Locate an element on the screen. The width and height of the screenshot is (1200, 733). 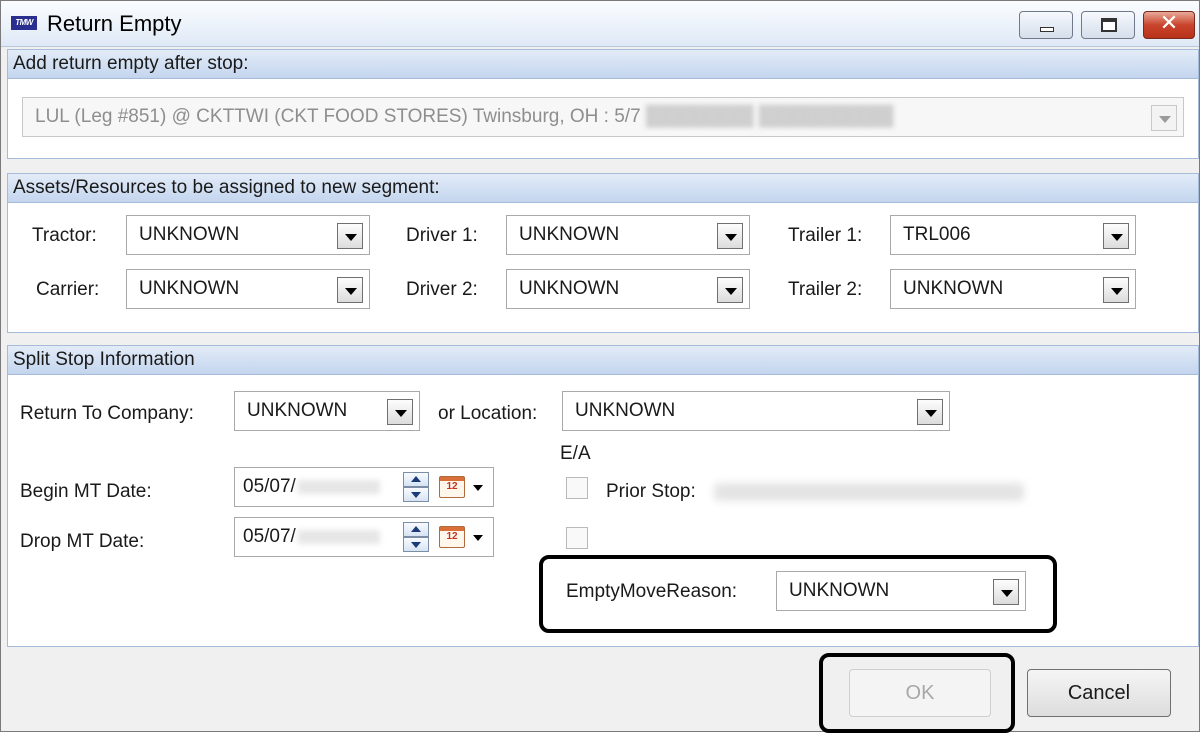
tractor-select: UNKNOWN is located at coordinates (248, 235).